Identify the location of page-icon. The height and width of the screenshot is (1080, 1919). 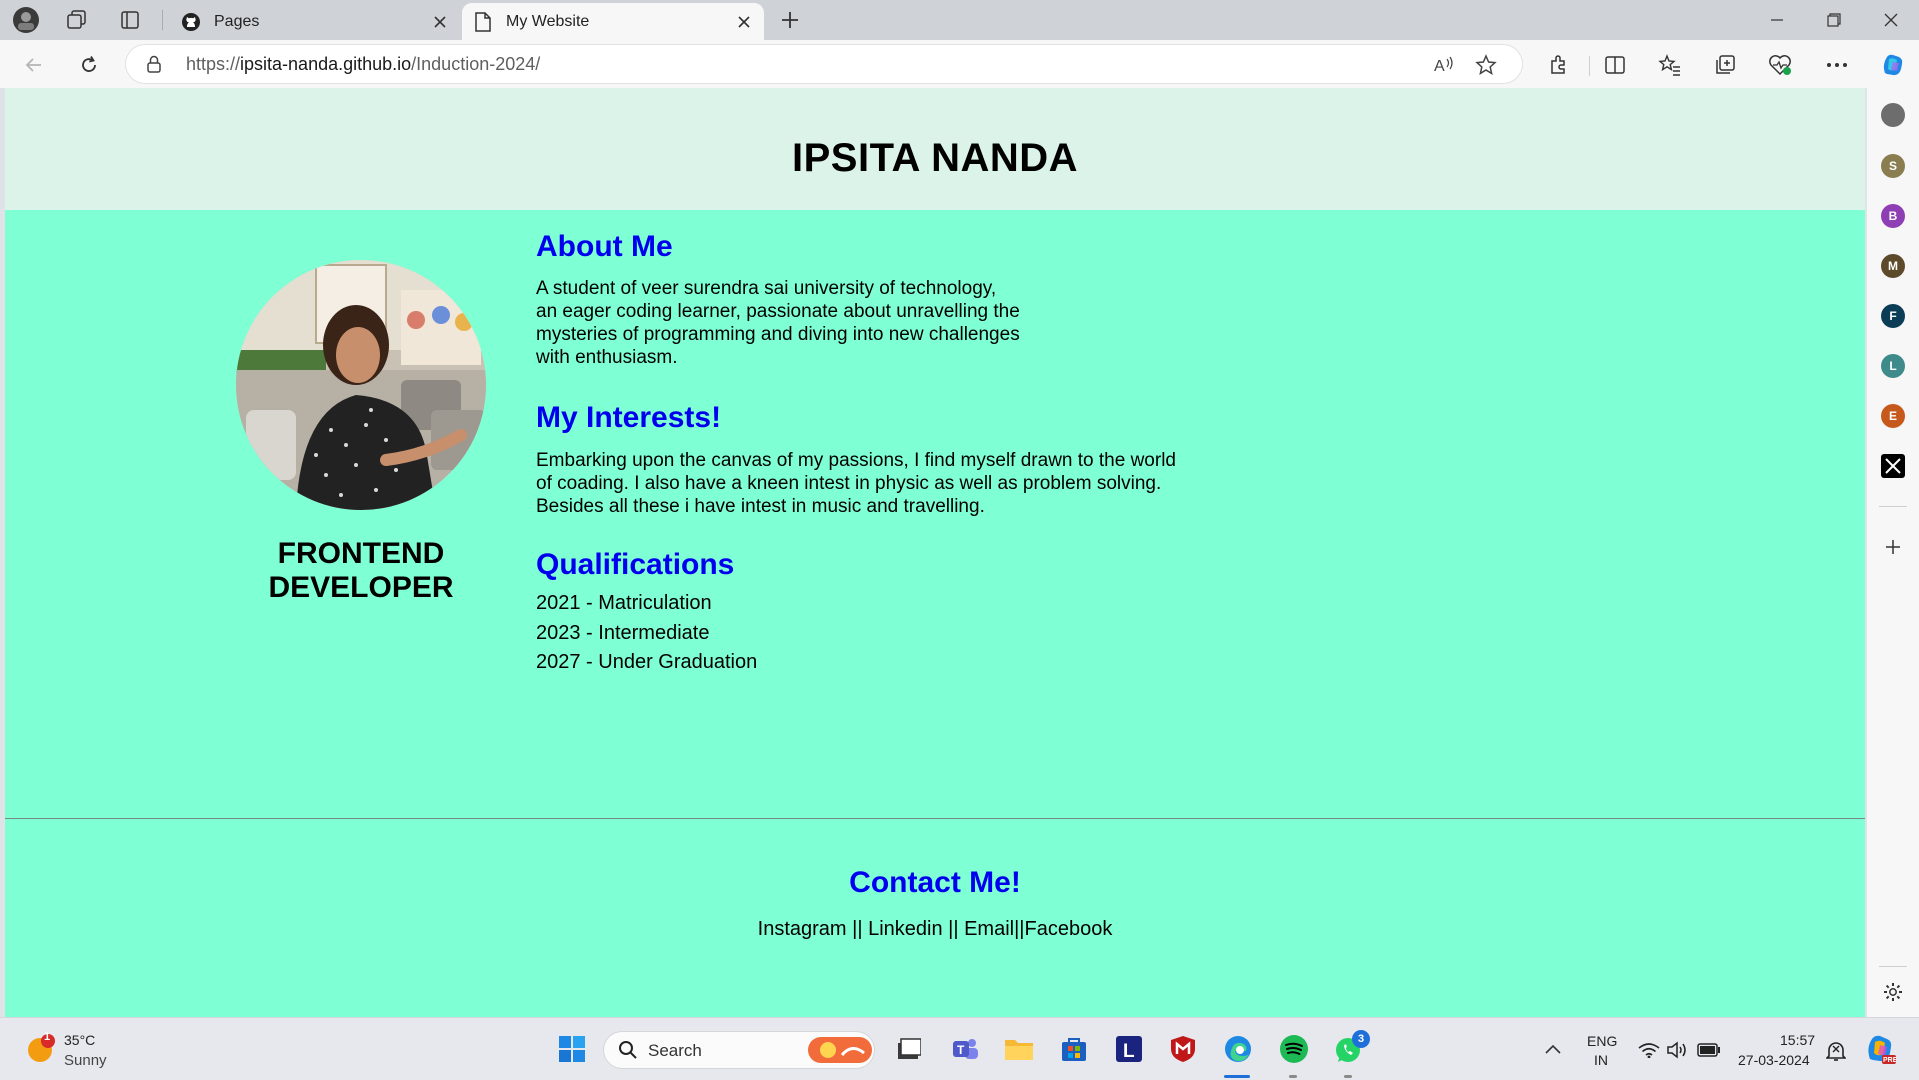
(483, 22).